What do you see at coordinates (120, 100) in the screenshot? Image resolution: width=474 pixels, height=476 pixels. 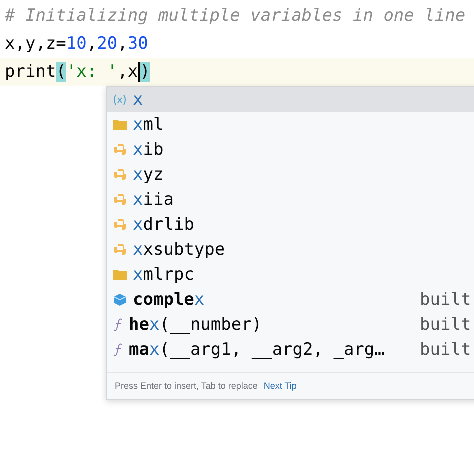 I see `variable-icon` at bounding box center [120, 100].